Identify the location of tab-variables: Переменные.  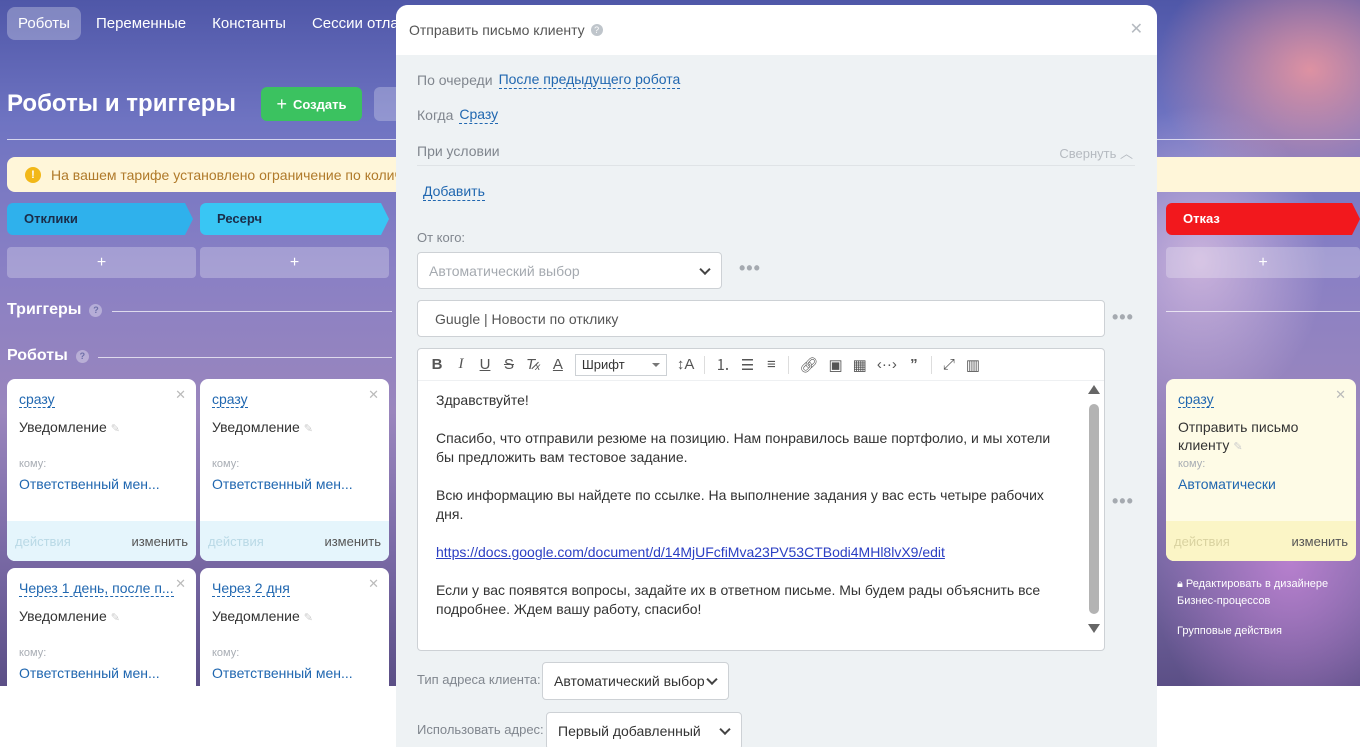
(141, 23).